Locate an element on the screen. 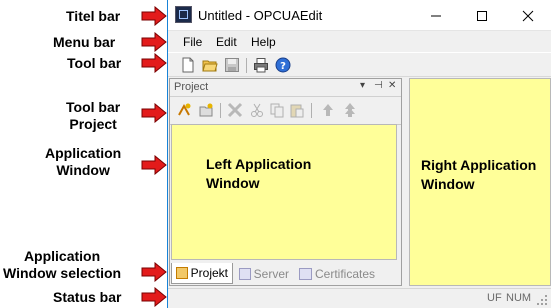  arrow-status-bar-icon is located at coordinates (154, 297).